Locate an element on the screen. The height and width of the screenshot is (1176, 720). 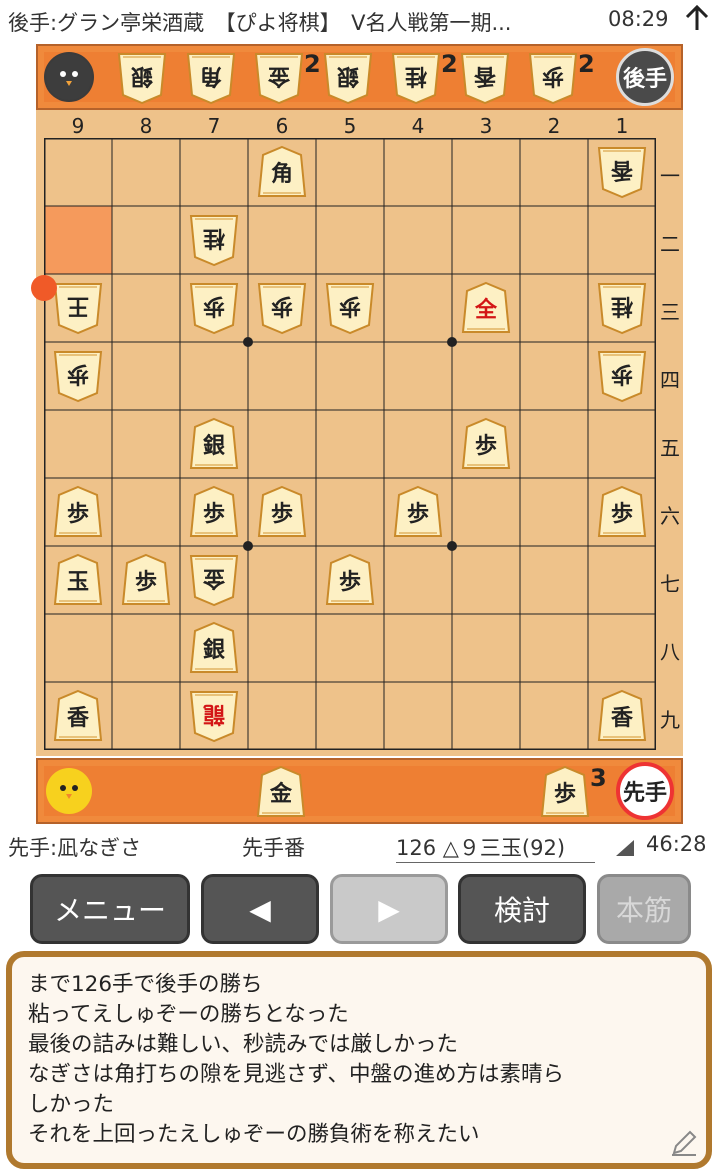
analyze-button: 検討 is located at coordinates (522, 909).